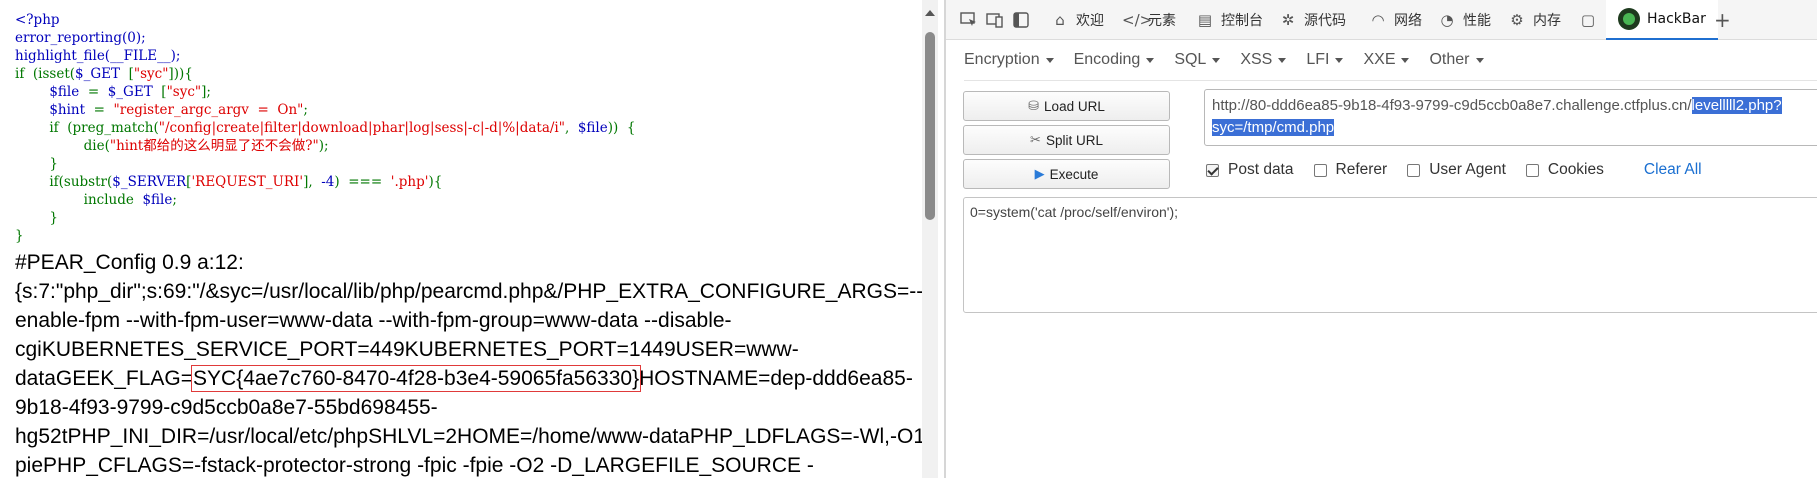 Image resolution: width=1817 pixels, height=478 pixels. What do you see at coordinates (1722, 20) in the screenshot?
I see `add-tab-icon: +` at bounding box center [1722, 20].